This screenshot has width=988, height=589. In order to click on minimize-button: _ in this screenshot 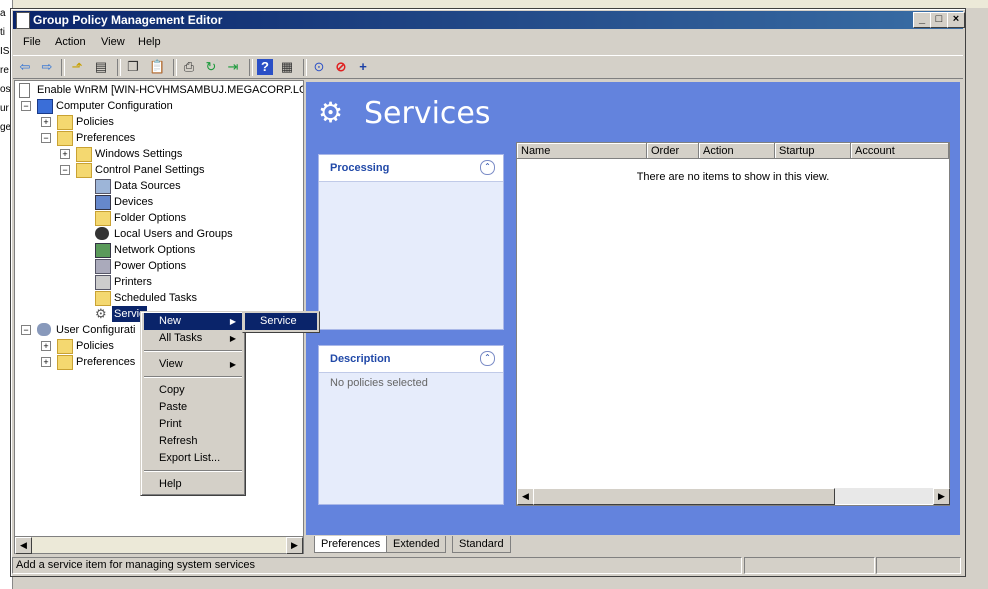, I will do `click(922, 20)`.